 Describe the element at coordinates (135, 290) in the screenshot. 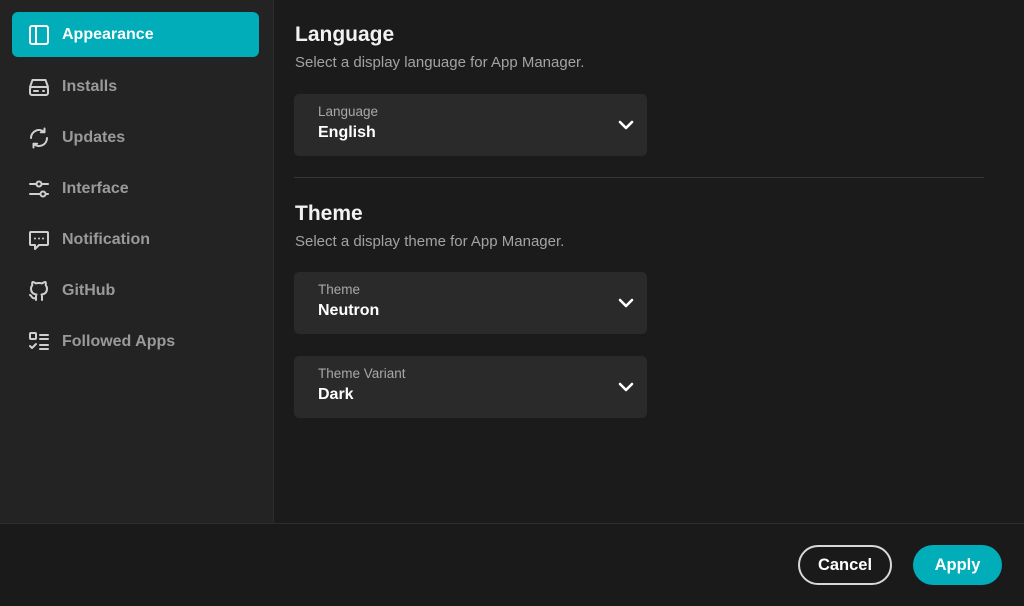

I see `sidebar-item-github: GitHub` at that location.